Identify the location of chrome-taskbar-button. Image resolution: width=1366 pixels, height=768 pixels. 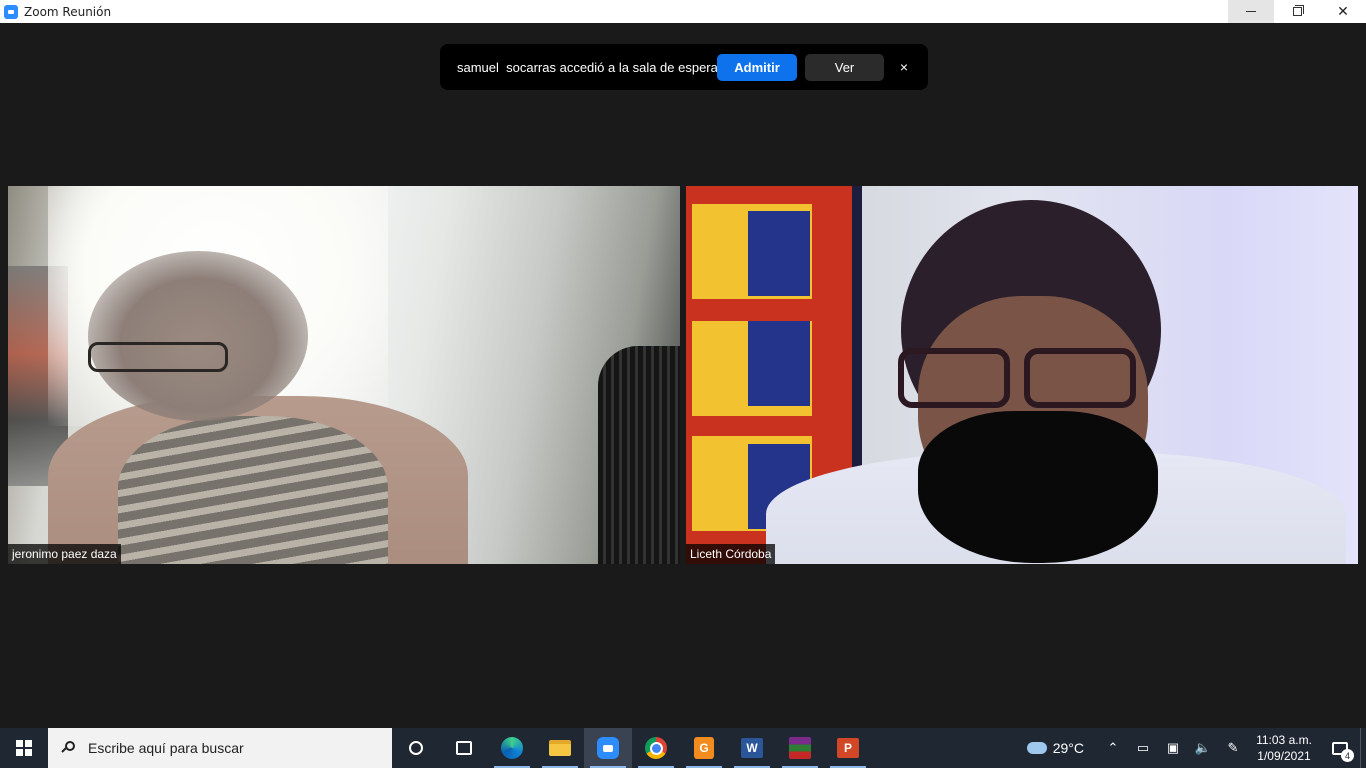
(656, 748).